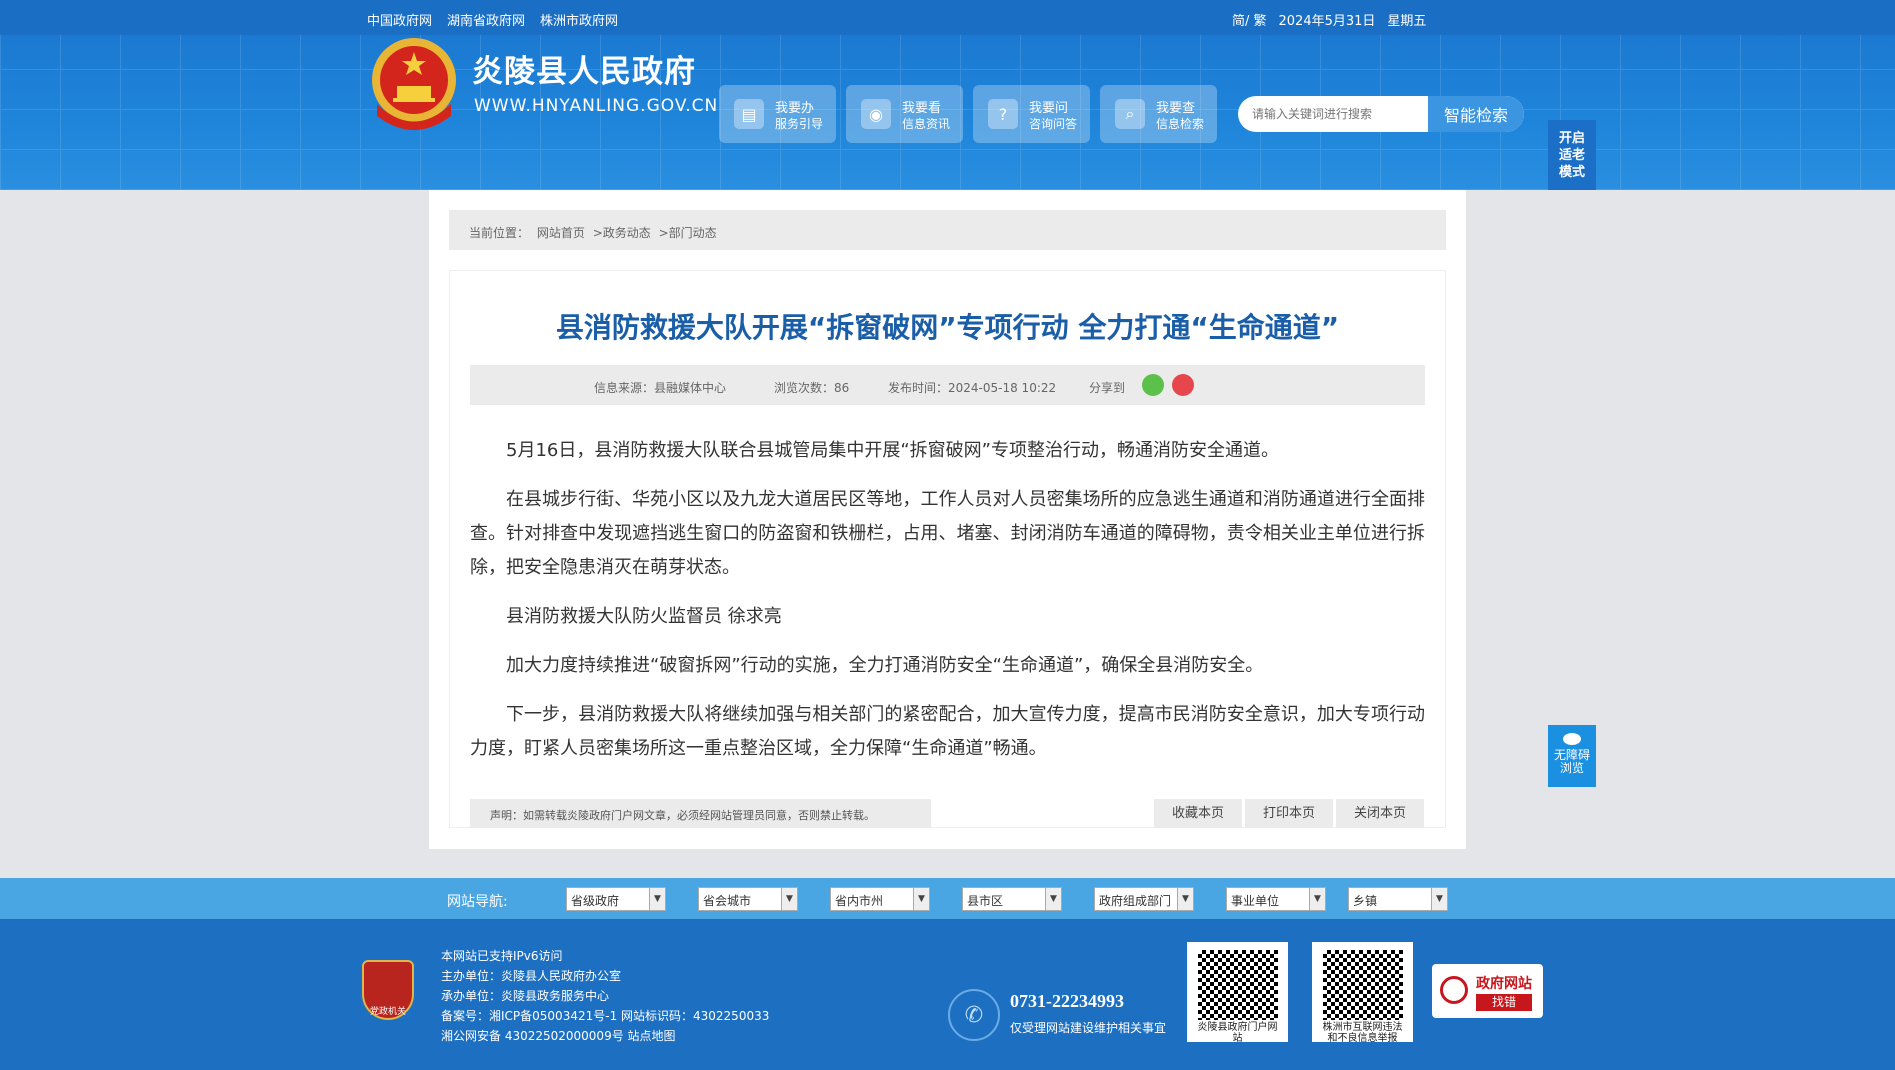  I want to click on select-gov-departments: 政府组成部门 ▼, so click(1144, 899).